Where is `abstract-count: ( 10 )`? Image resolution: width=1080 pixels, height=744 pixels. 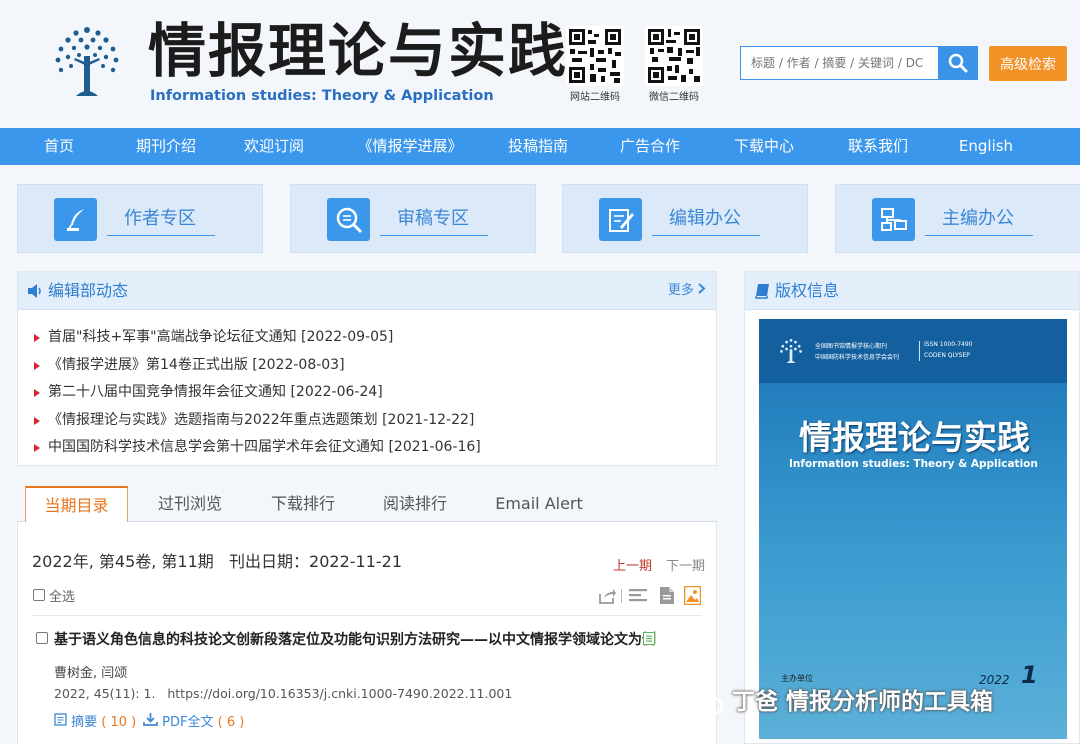
abstract-count: ( 10 ) is located at coordinates (119, 722).